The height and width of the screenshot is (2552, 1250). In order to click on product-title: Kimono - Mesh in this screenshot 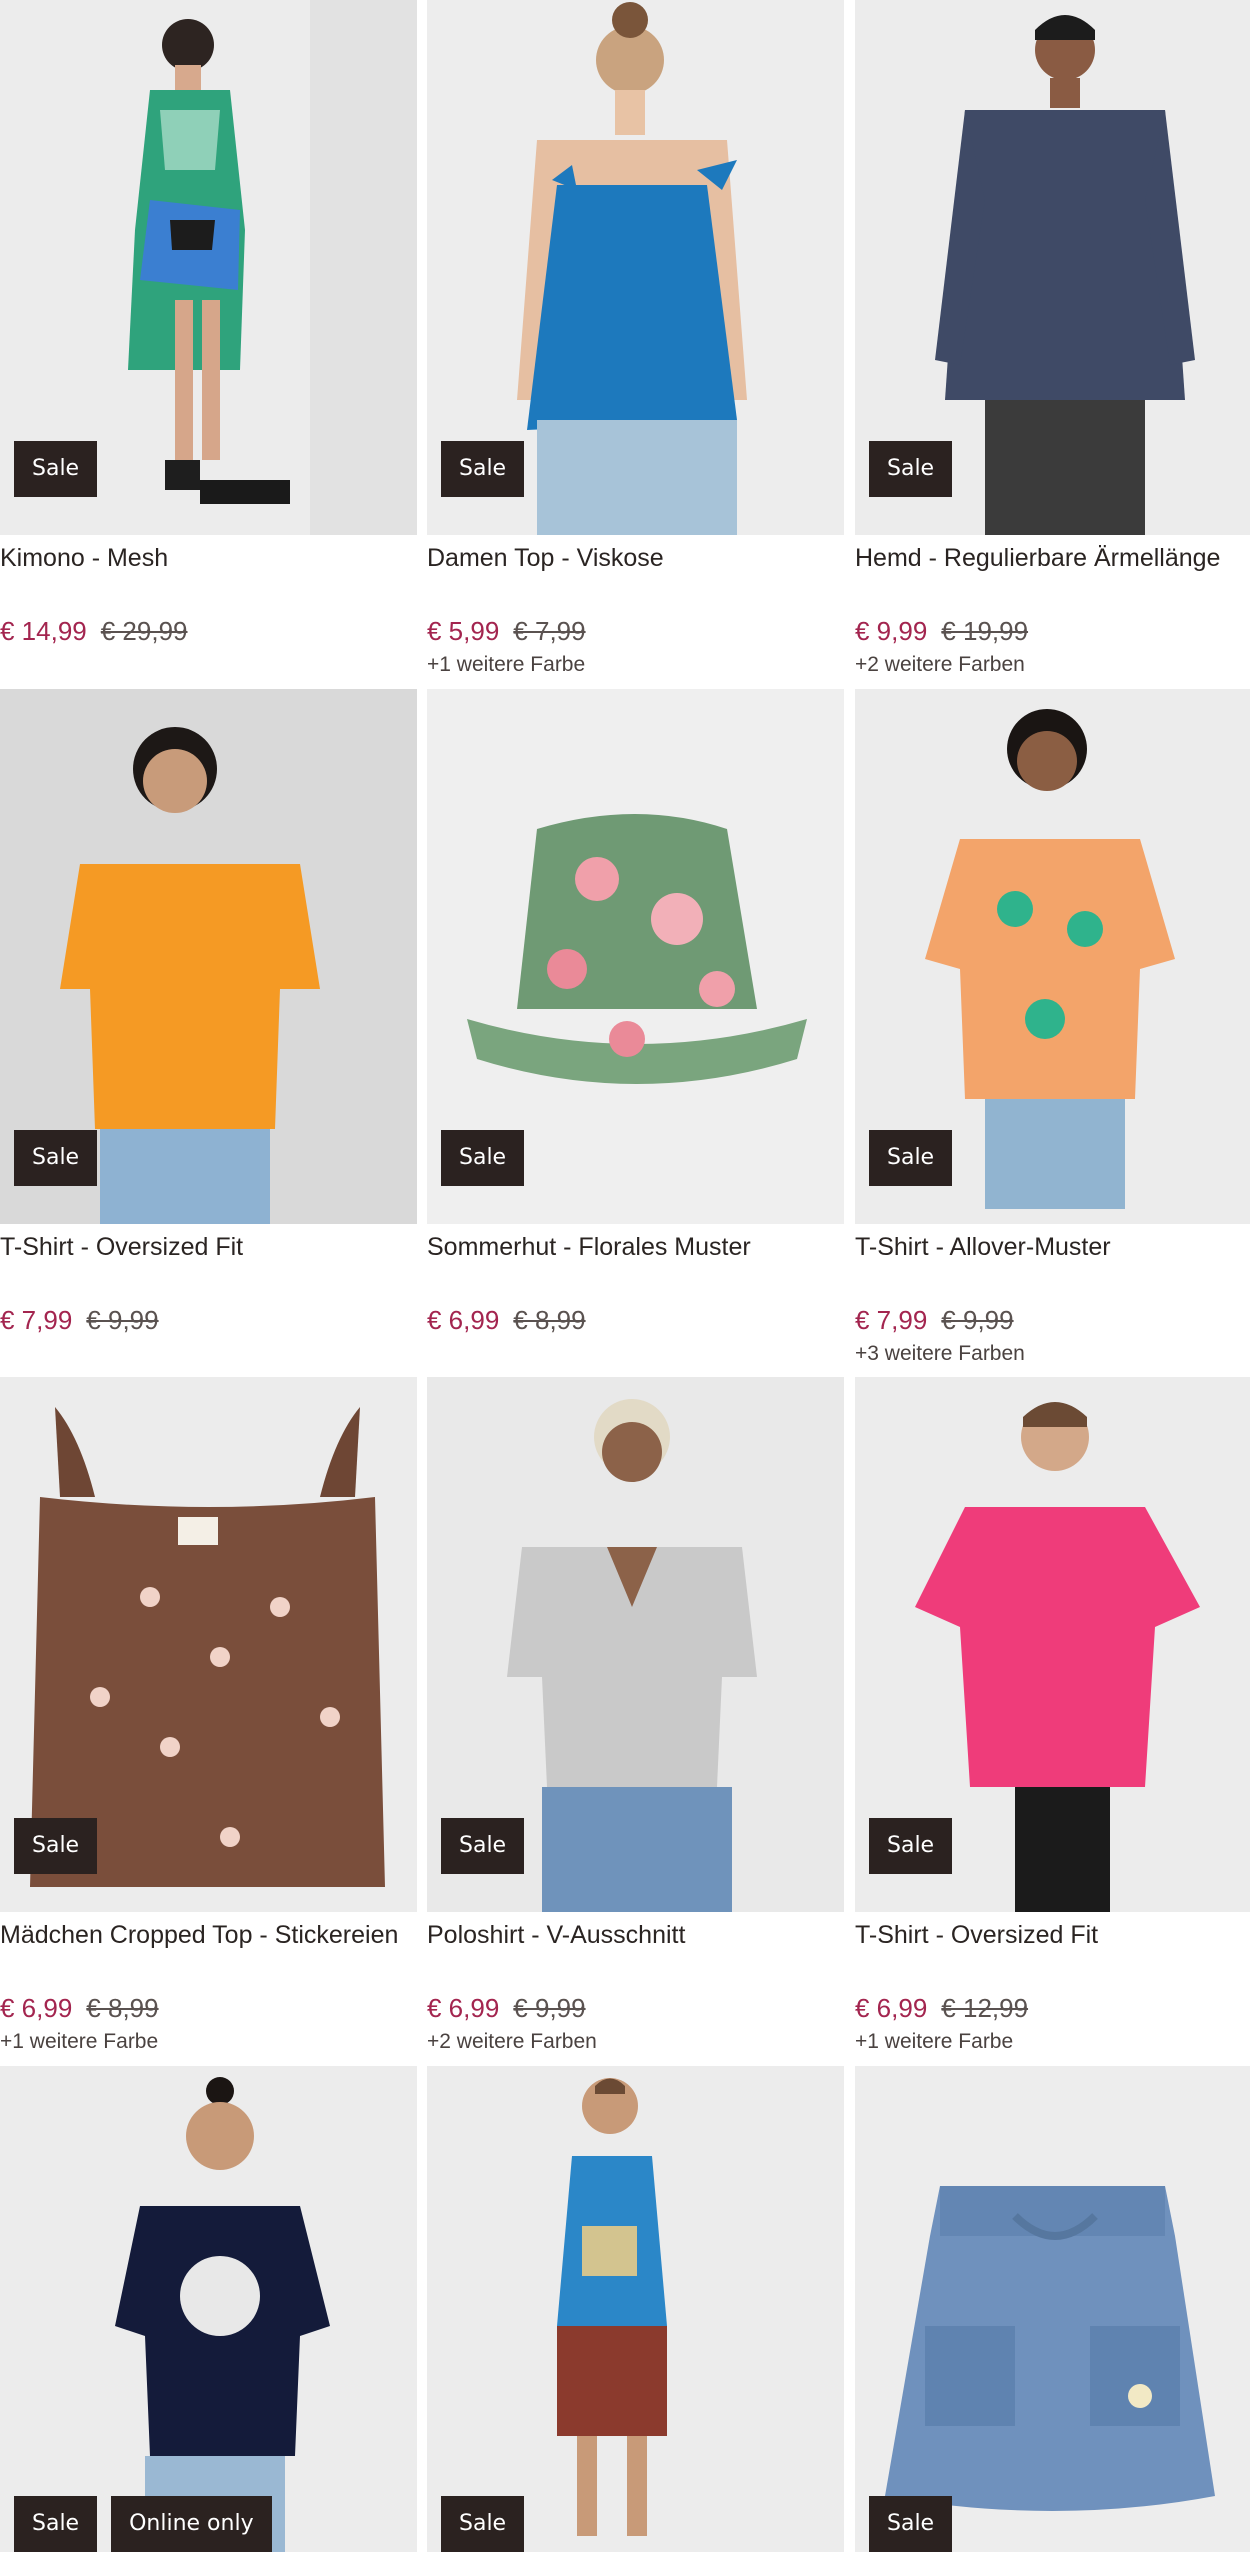, I will do `click(208, 575)`.